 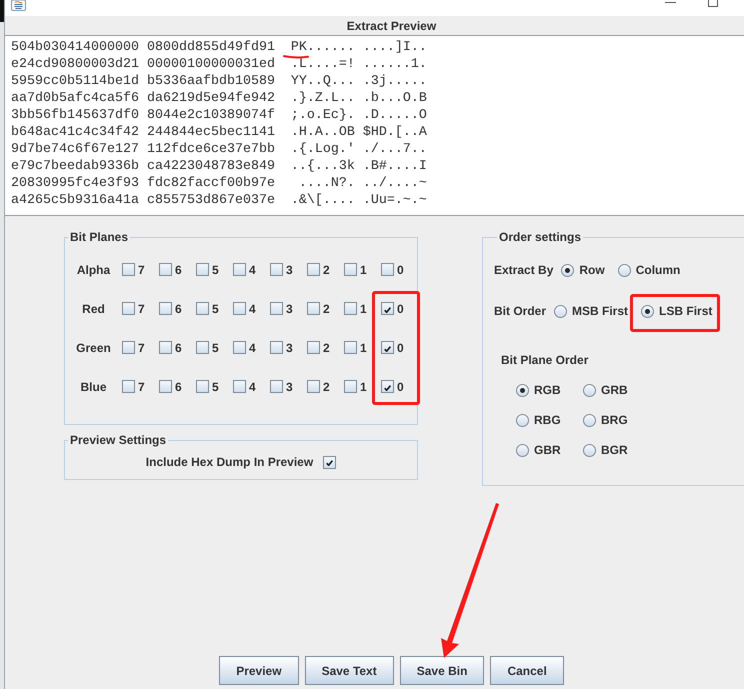 I want to click on radio-label: GBR, so click(x=547, y=450).